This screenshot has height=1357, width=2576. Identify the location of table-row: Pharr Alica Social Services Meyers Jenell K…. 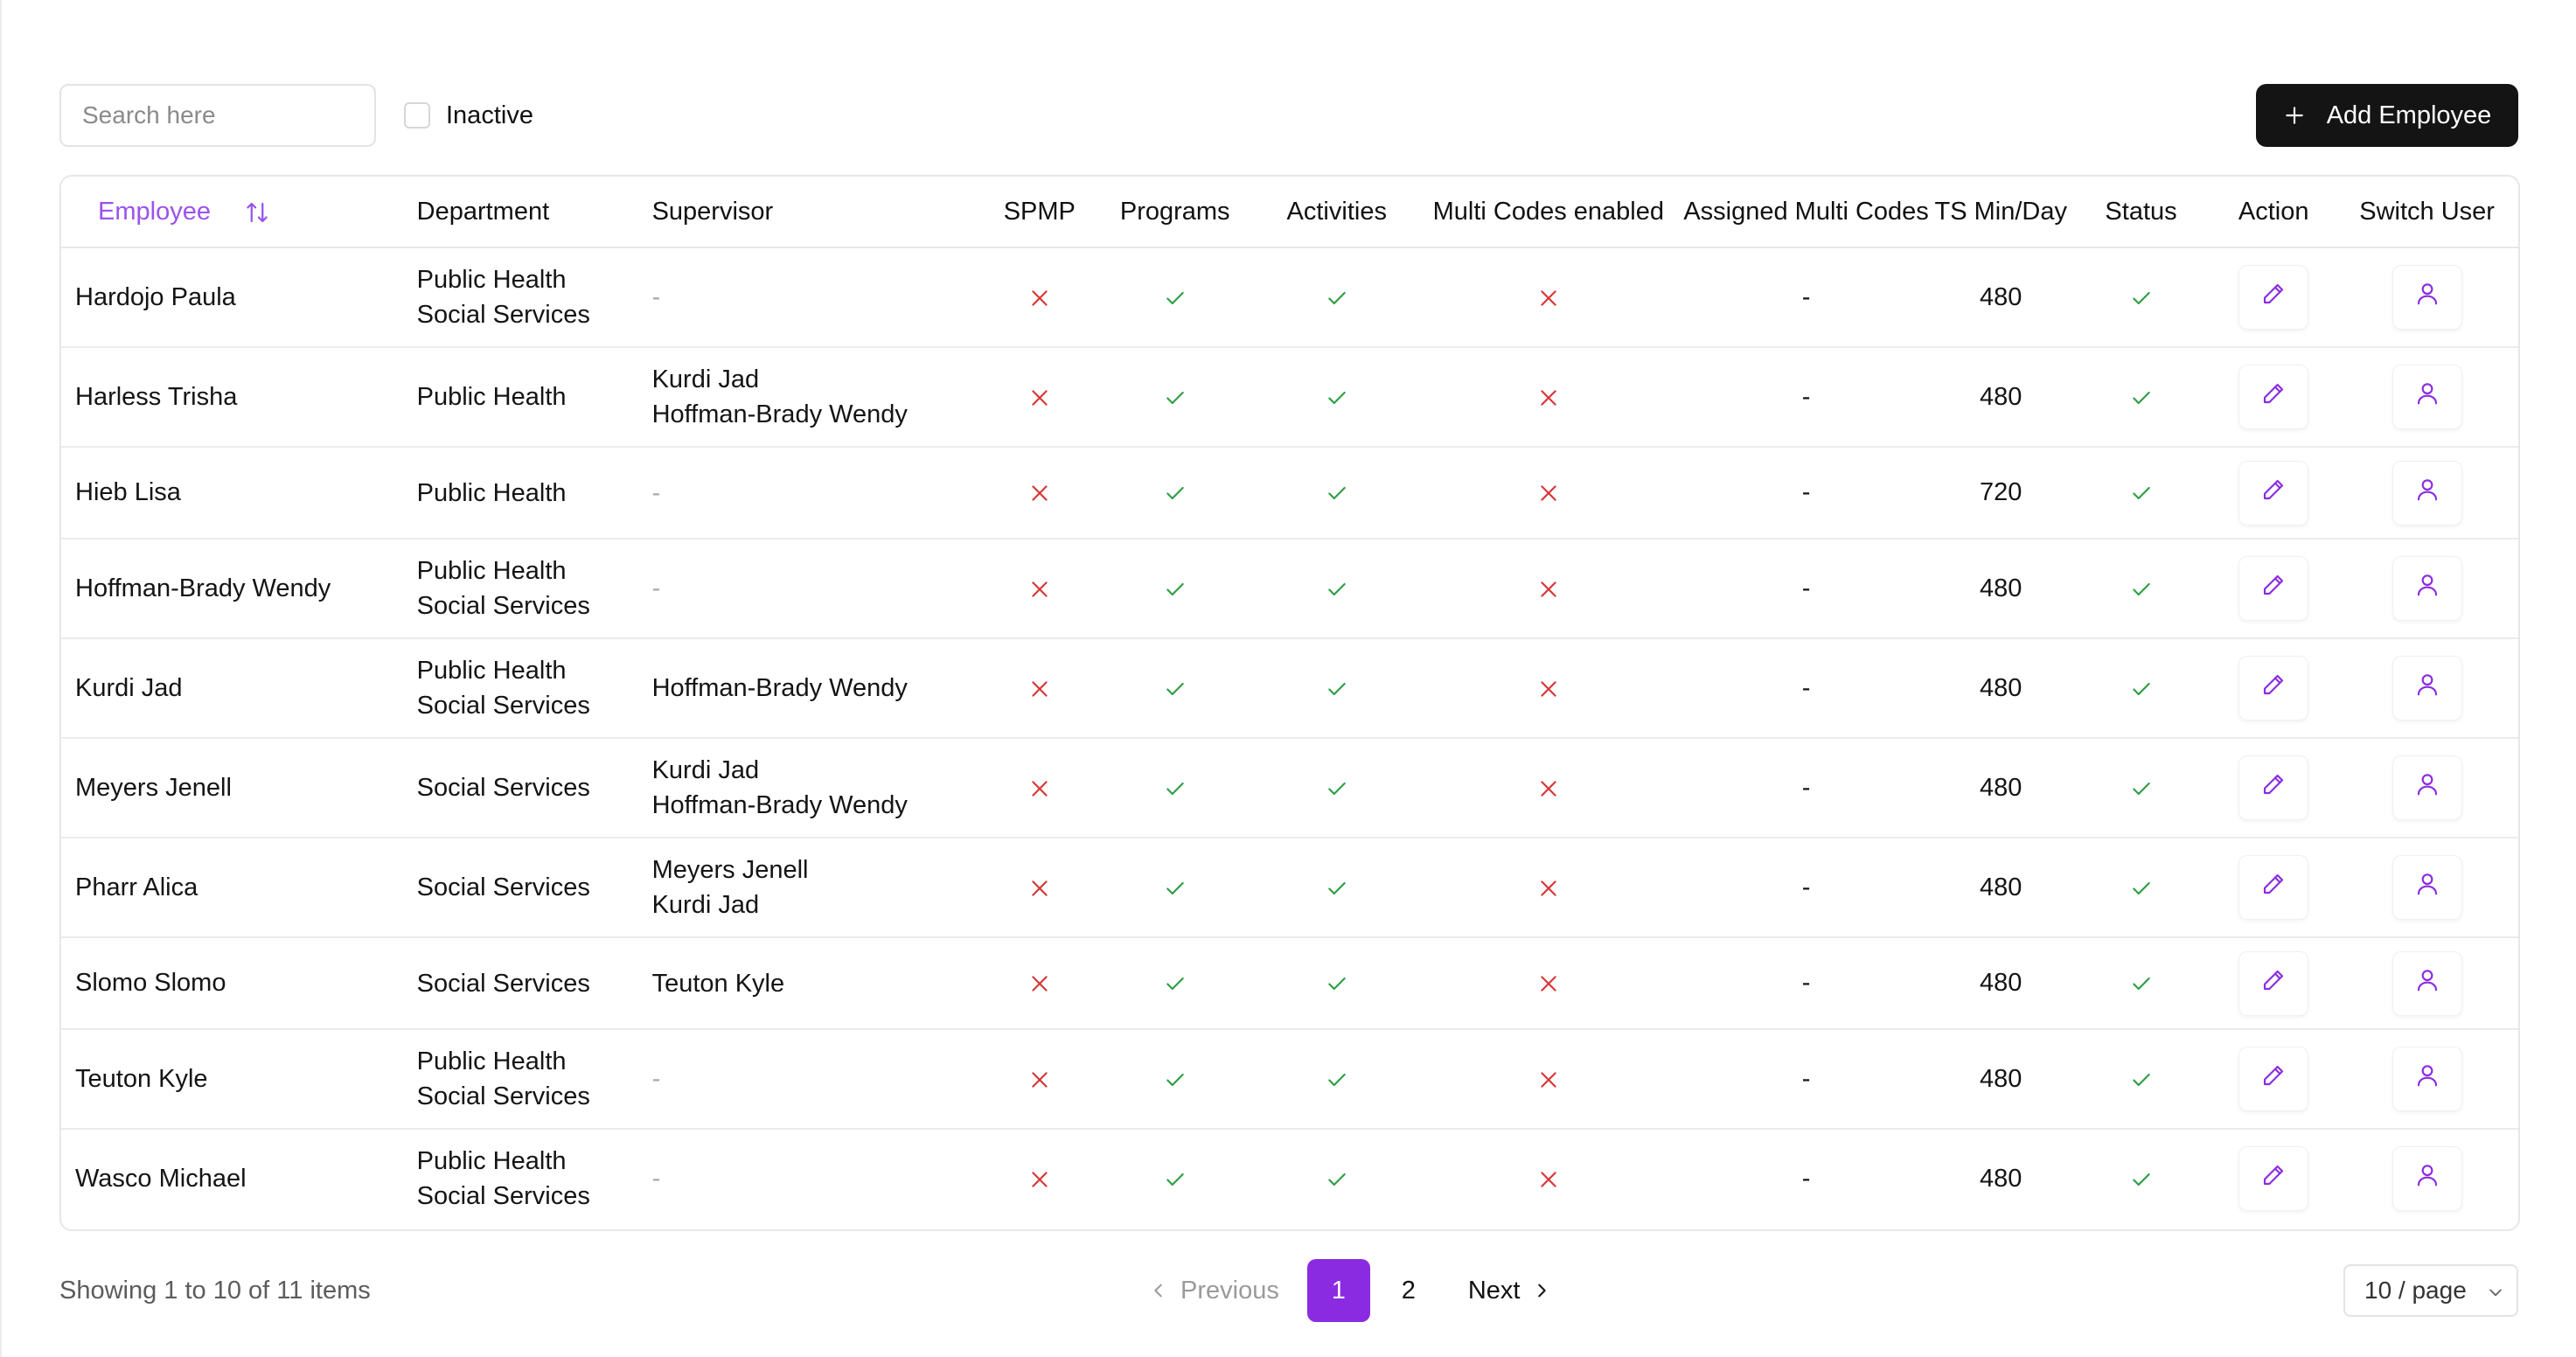
(1289, 888).